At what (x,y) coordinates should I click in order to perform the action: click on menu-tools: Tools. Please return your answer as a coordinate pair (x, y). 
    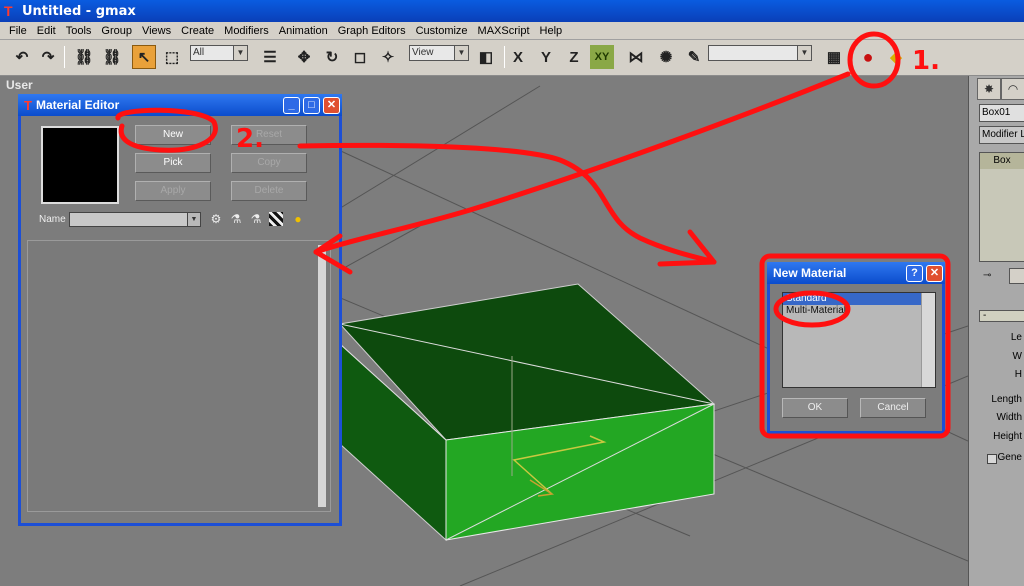
    Looking at the image, I should click on (79, 31).